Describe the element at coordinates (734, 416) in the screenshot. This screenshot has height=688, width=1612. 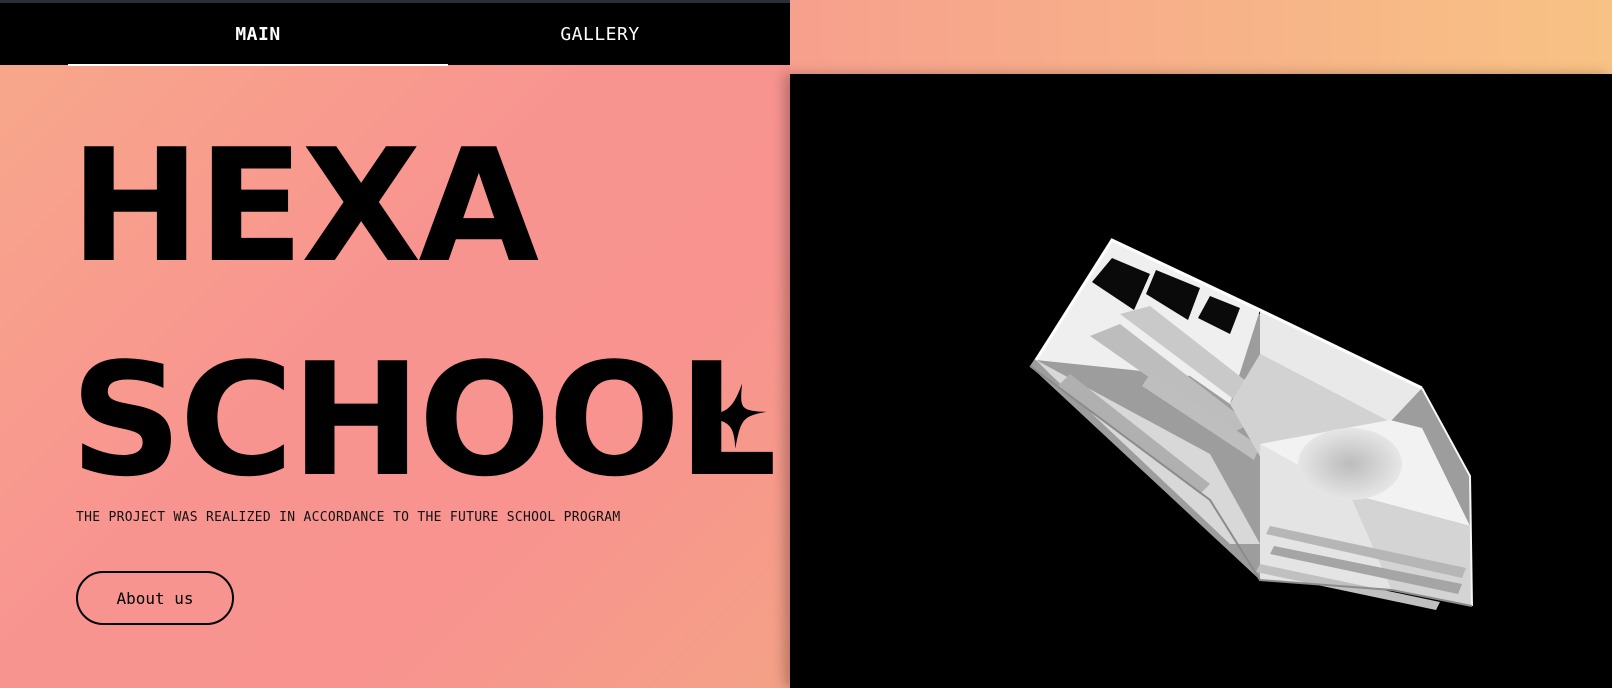
I see `four-point-star-icon` at that location.